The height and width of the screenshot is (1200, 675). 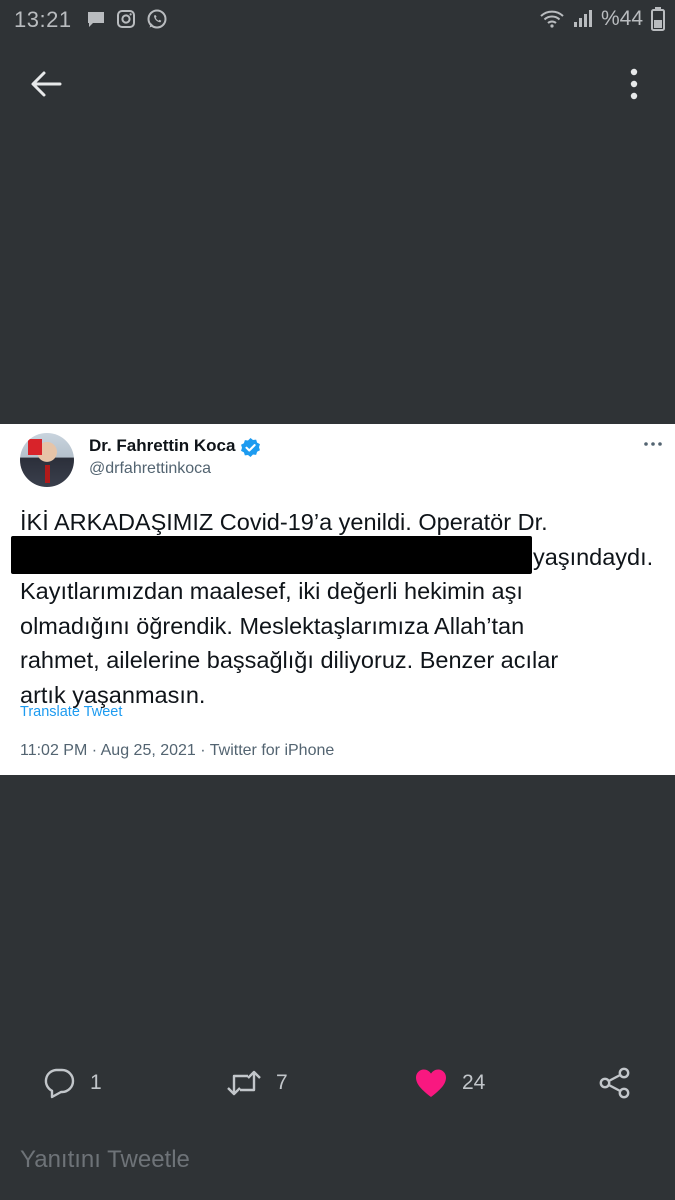 What do you see at coordinates (449, 1083) in the screenshot?
I see `like-button: 24` at bounding box center [449, 1083].